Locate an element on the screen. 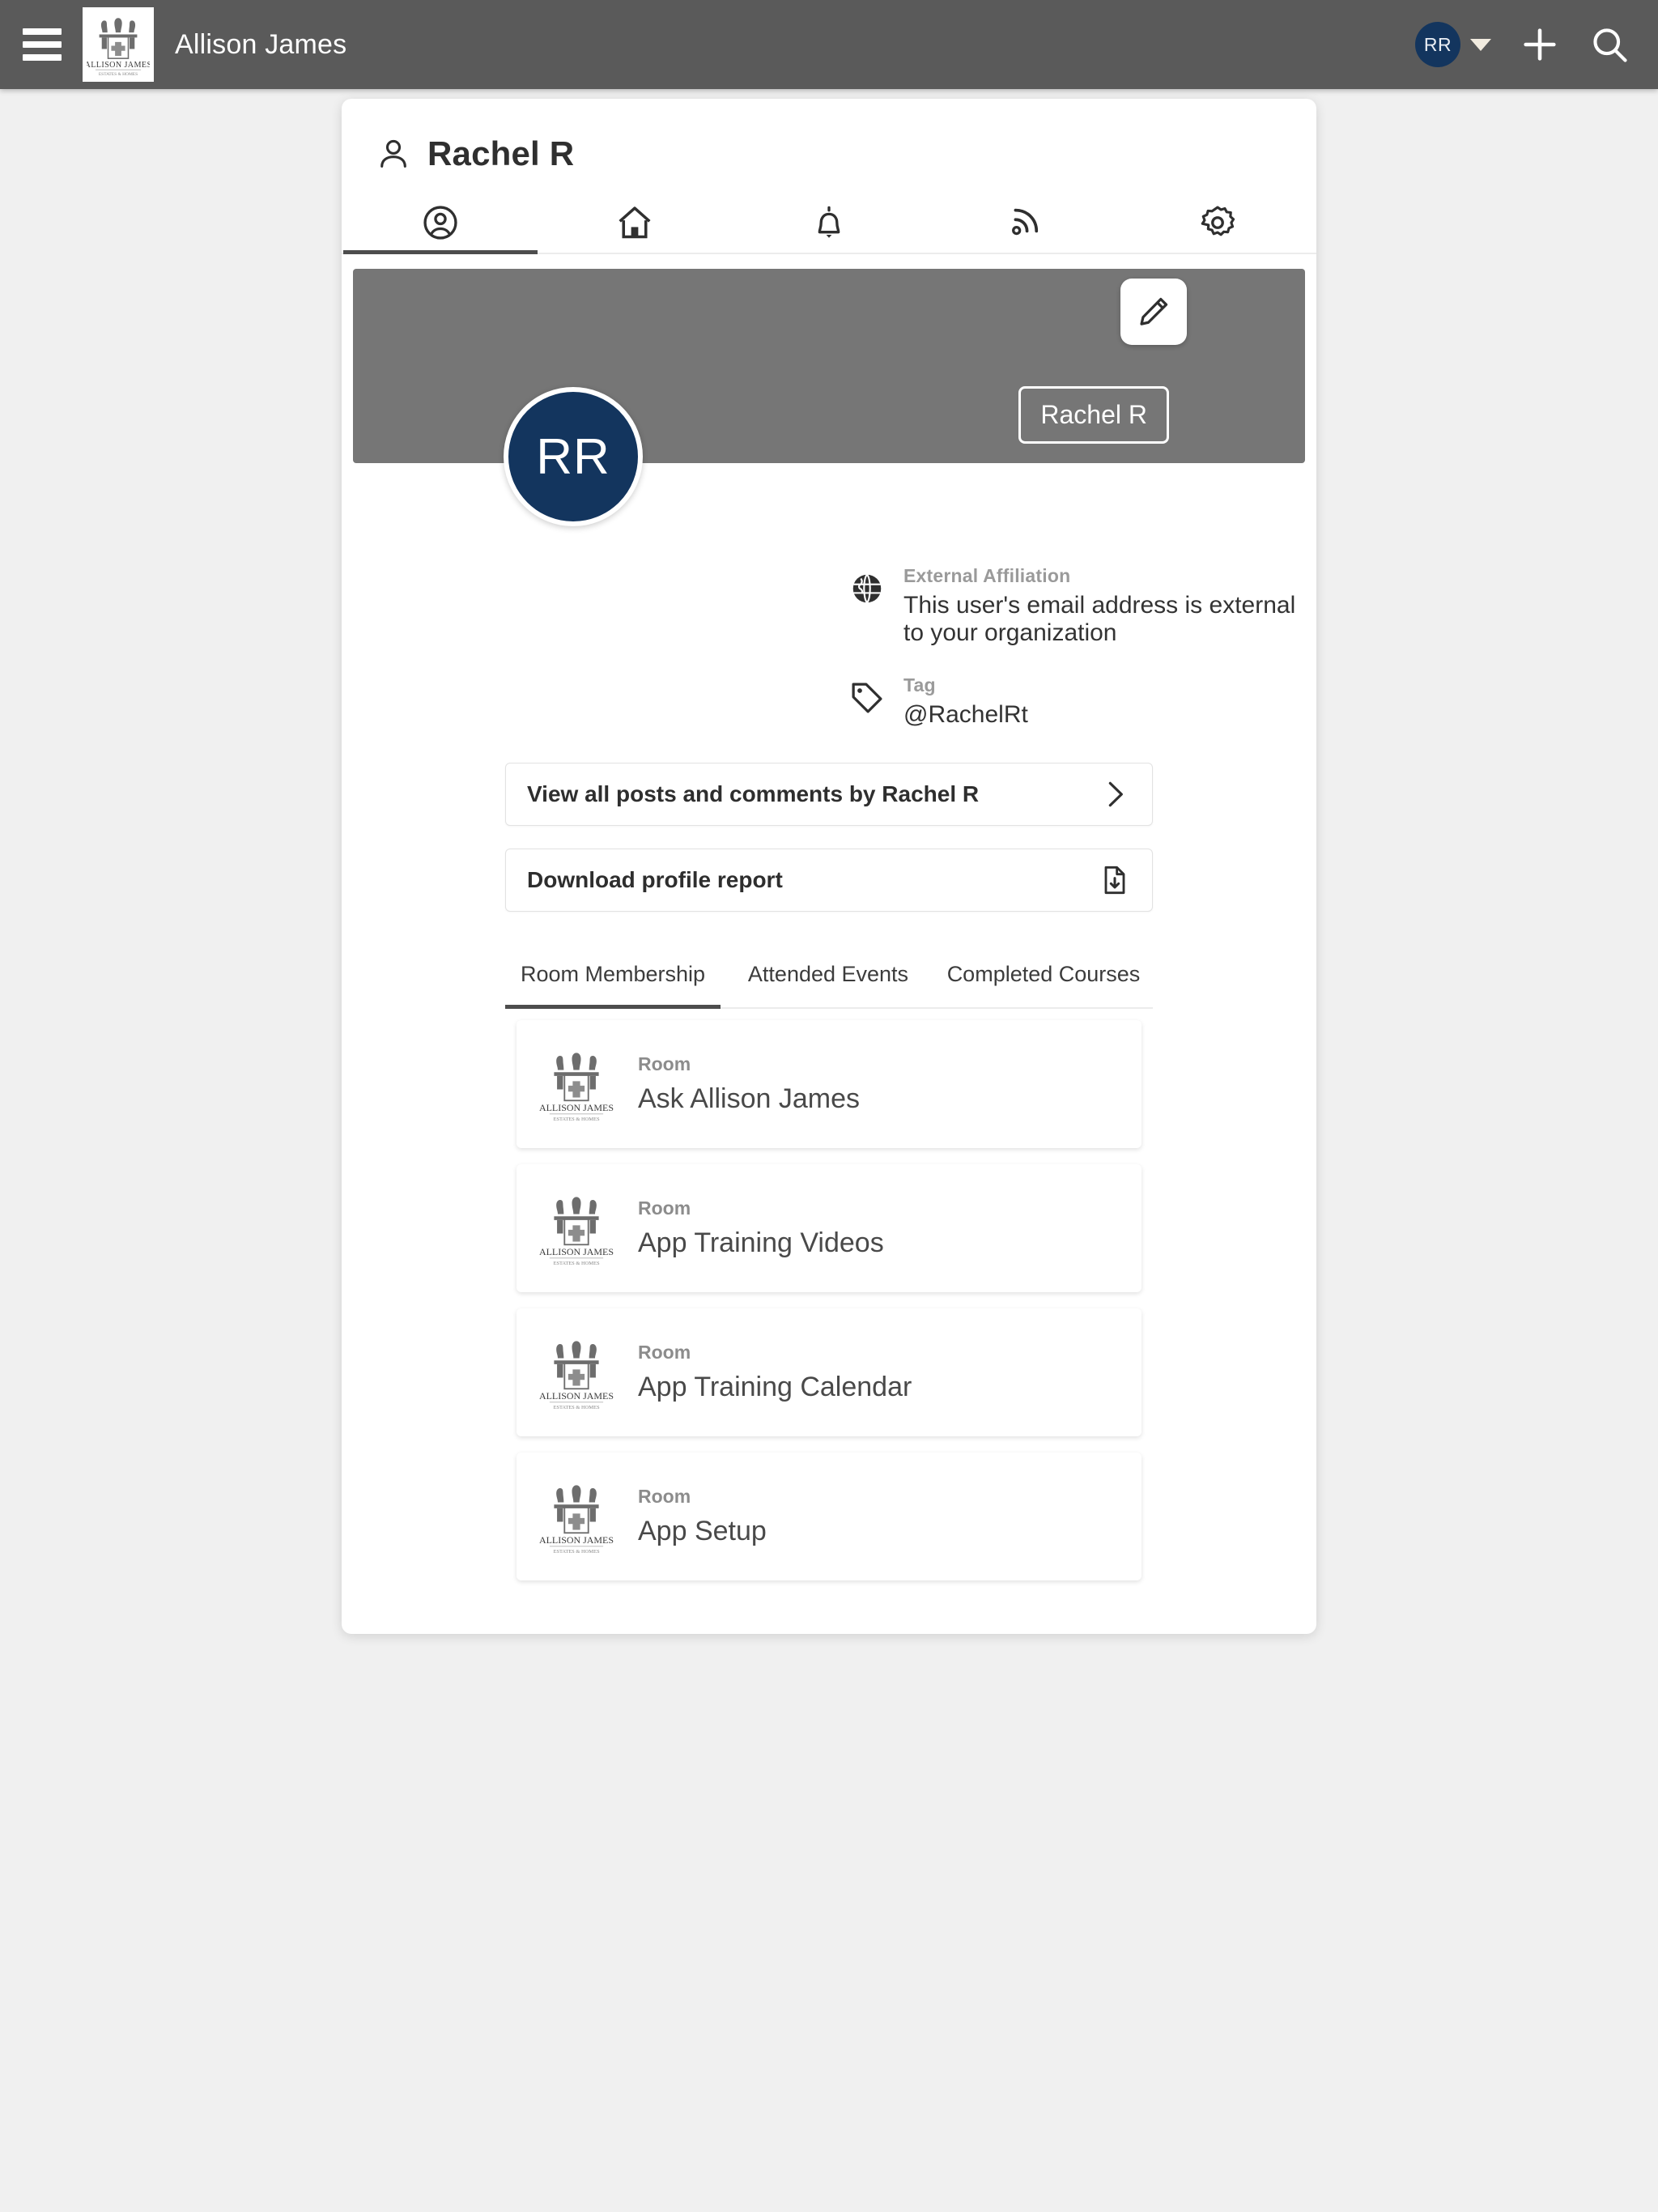 The height and width of the screenshot is (2212, 1658). globe-icon is located at coordinates (867, 588).